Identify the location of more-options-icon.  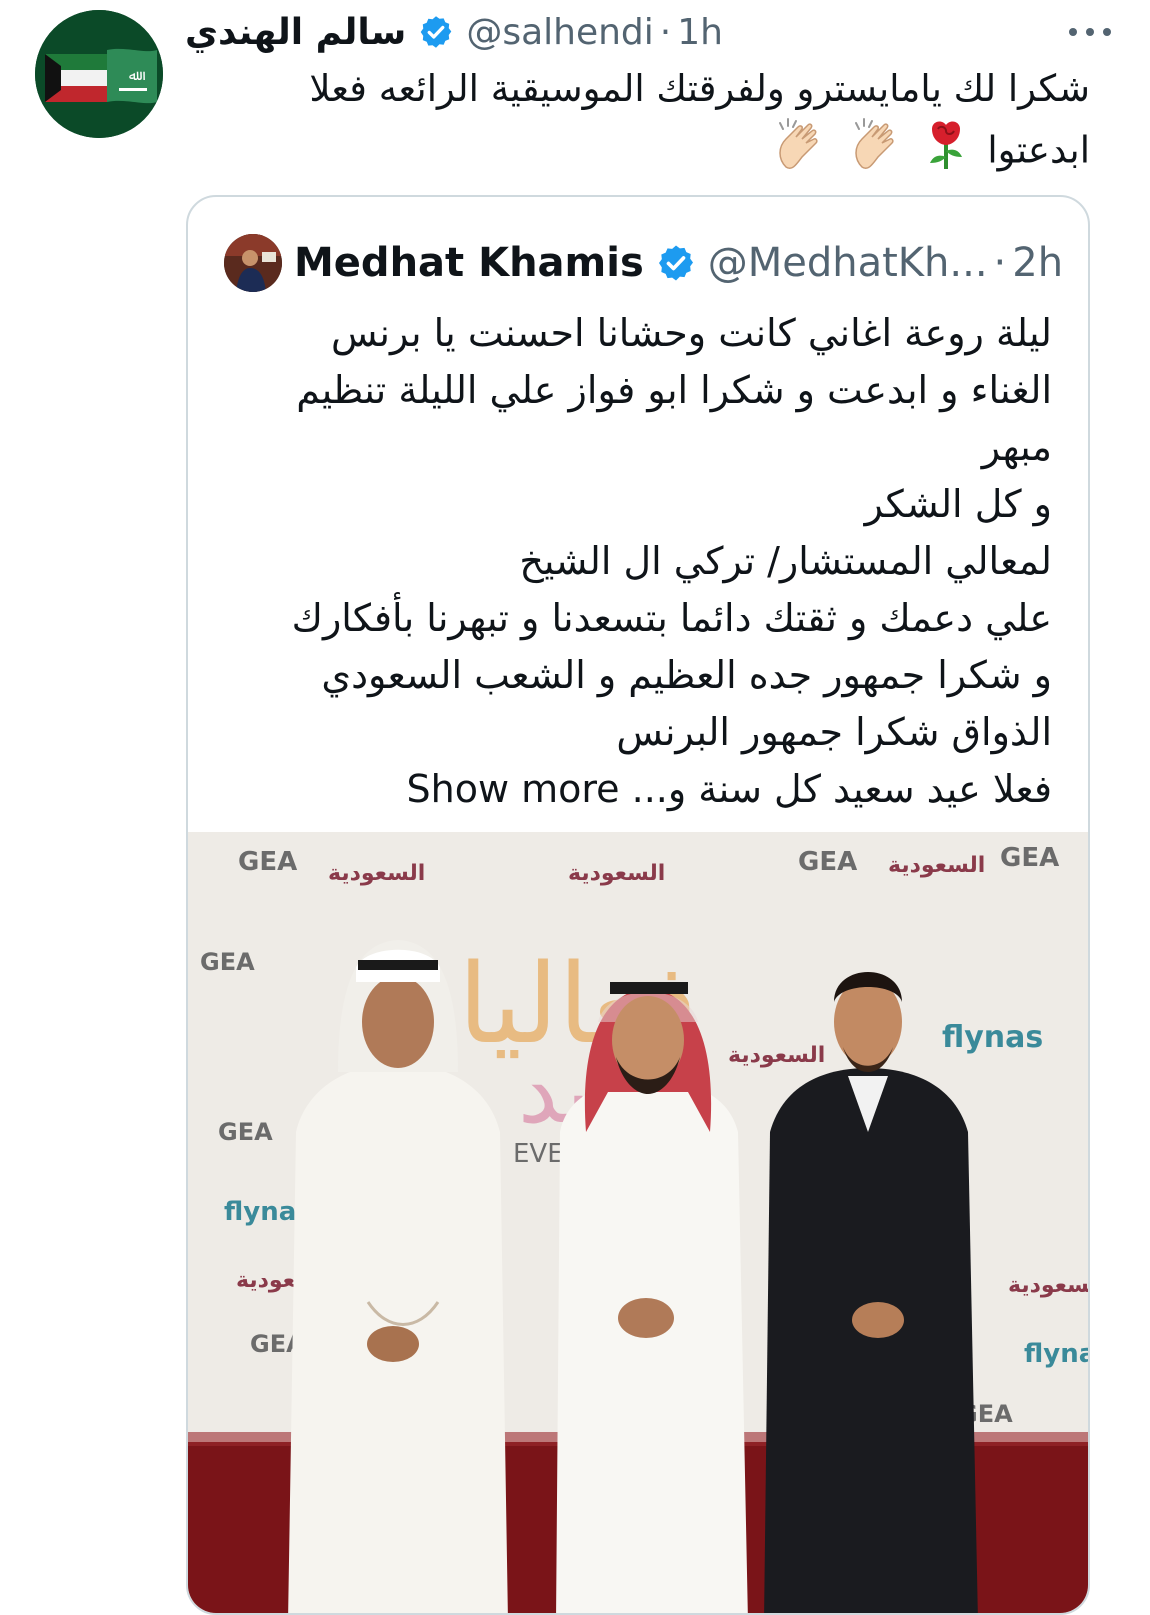
(1090, 32).